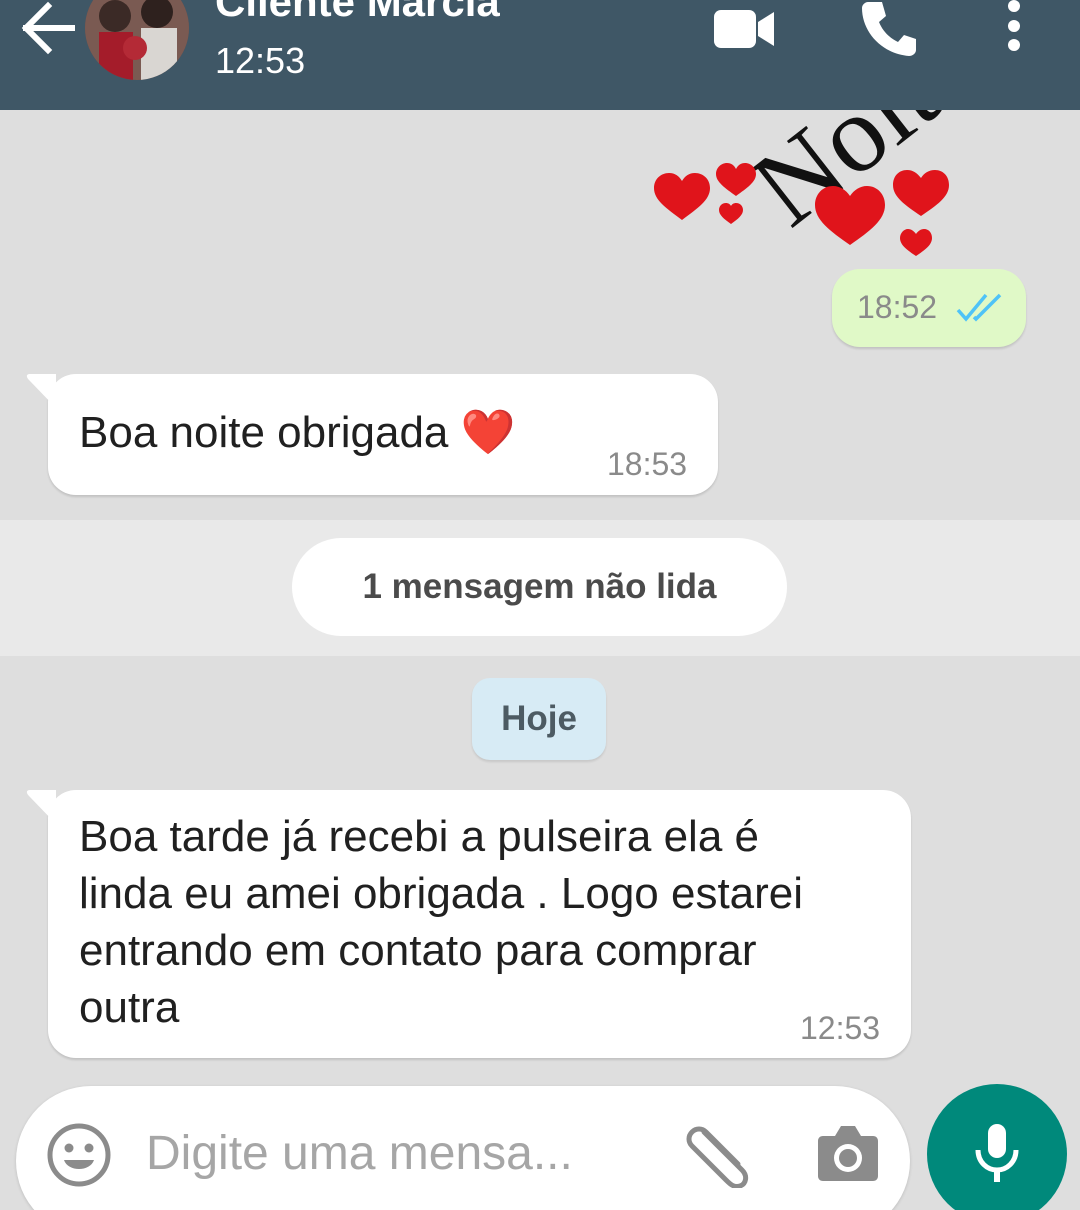 The image size is (1080, 1210). What do you see at coordinates (297, 432) in the screenshot?
I see `message-text: Boa noite obrigada ❤️` at bounding box center [297, 432].